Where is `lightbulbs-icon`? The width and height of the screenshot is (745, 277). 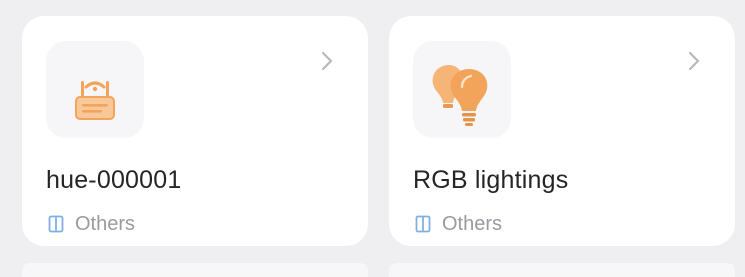 lightbulbs-icon is located at coordinates (460, 95).